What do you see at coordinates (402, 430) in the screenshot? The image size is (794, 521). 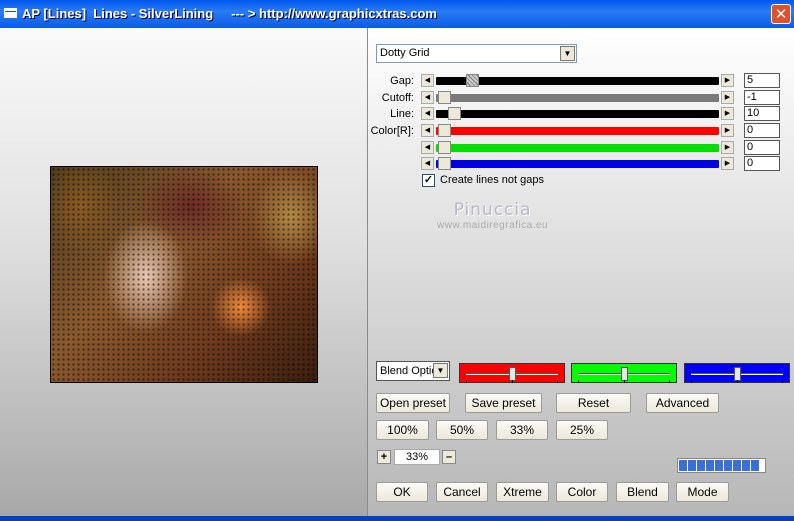 I see `zoom-100-button: 100%` at bounding box center [402, 430].